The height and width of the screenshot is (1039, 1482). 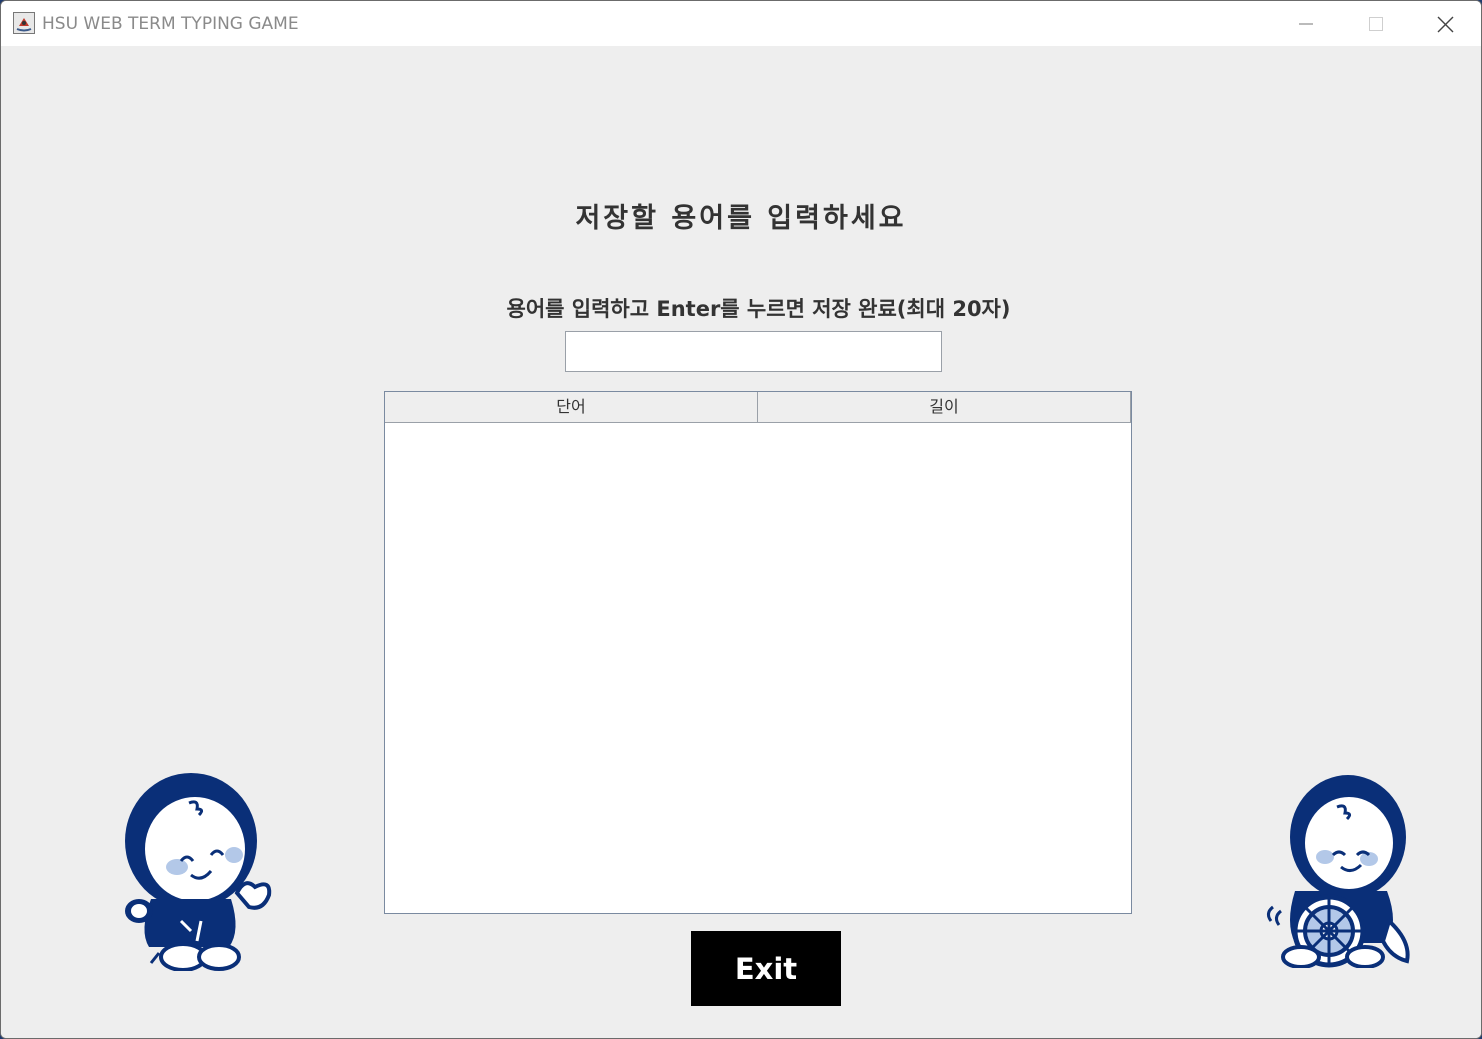 What do you see at coordinates (571, 407) in the screenshot?
I see `column-header-word: 단어` at bounding box center [571, 407].